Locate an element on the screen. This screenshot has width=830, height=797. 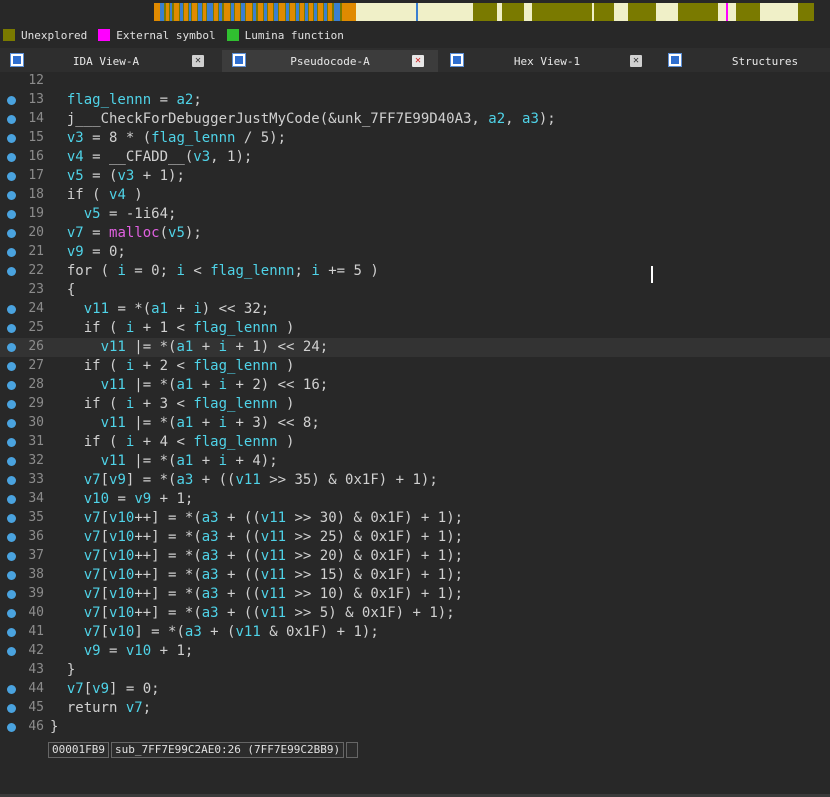
code-line: 15 v3 = 8 * (flag_lennn / 5); is located at coordinates (415, 138).